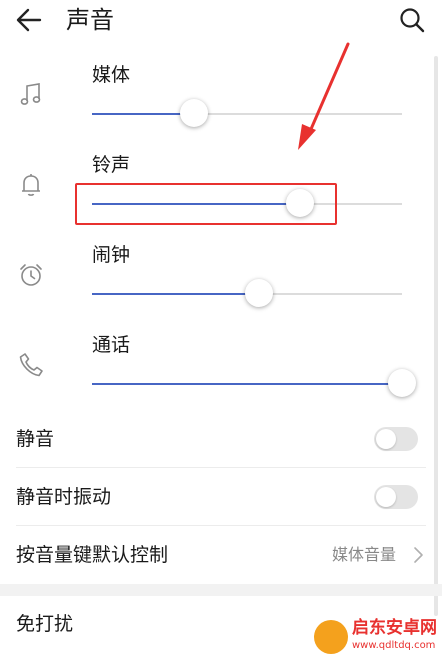 The height and width of the screenshot is (658, 442). I want to click on volume-slider-alarm, so click(247, 294).